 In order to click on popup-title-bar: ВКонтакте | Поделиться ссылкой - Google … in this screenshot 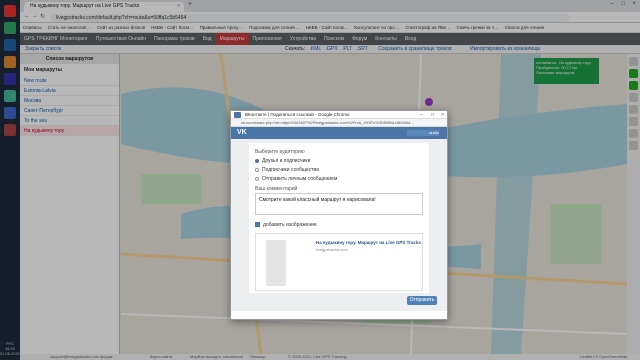, I will do `click(339, 115)`.